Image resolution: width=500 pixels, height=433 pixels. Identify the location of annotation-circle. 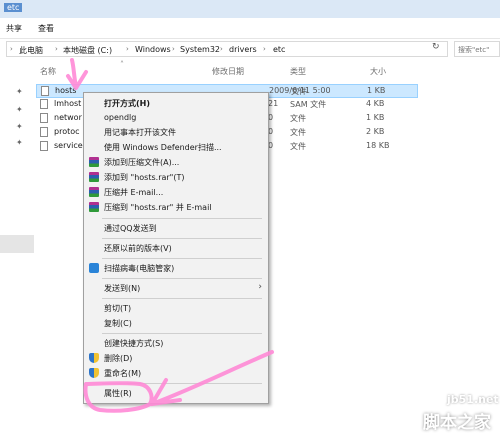
(118, 397).